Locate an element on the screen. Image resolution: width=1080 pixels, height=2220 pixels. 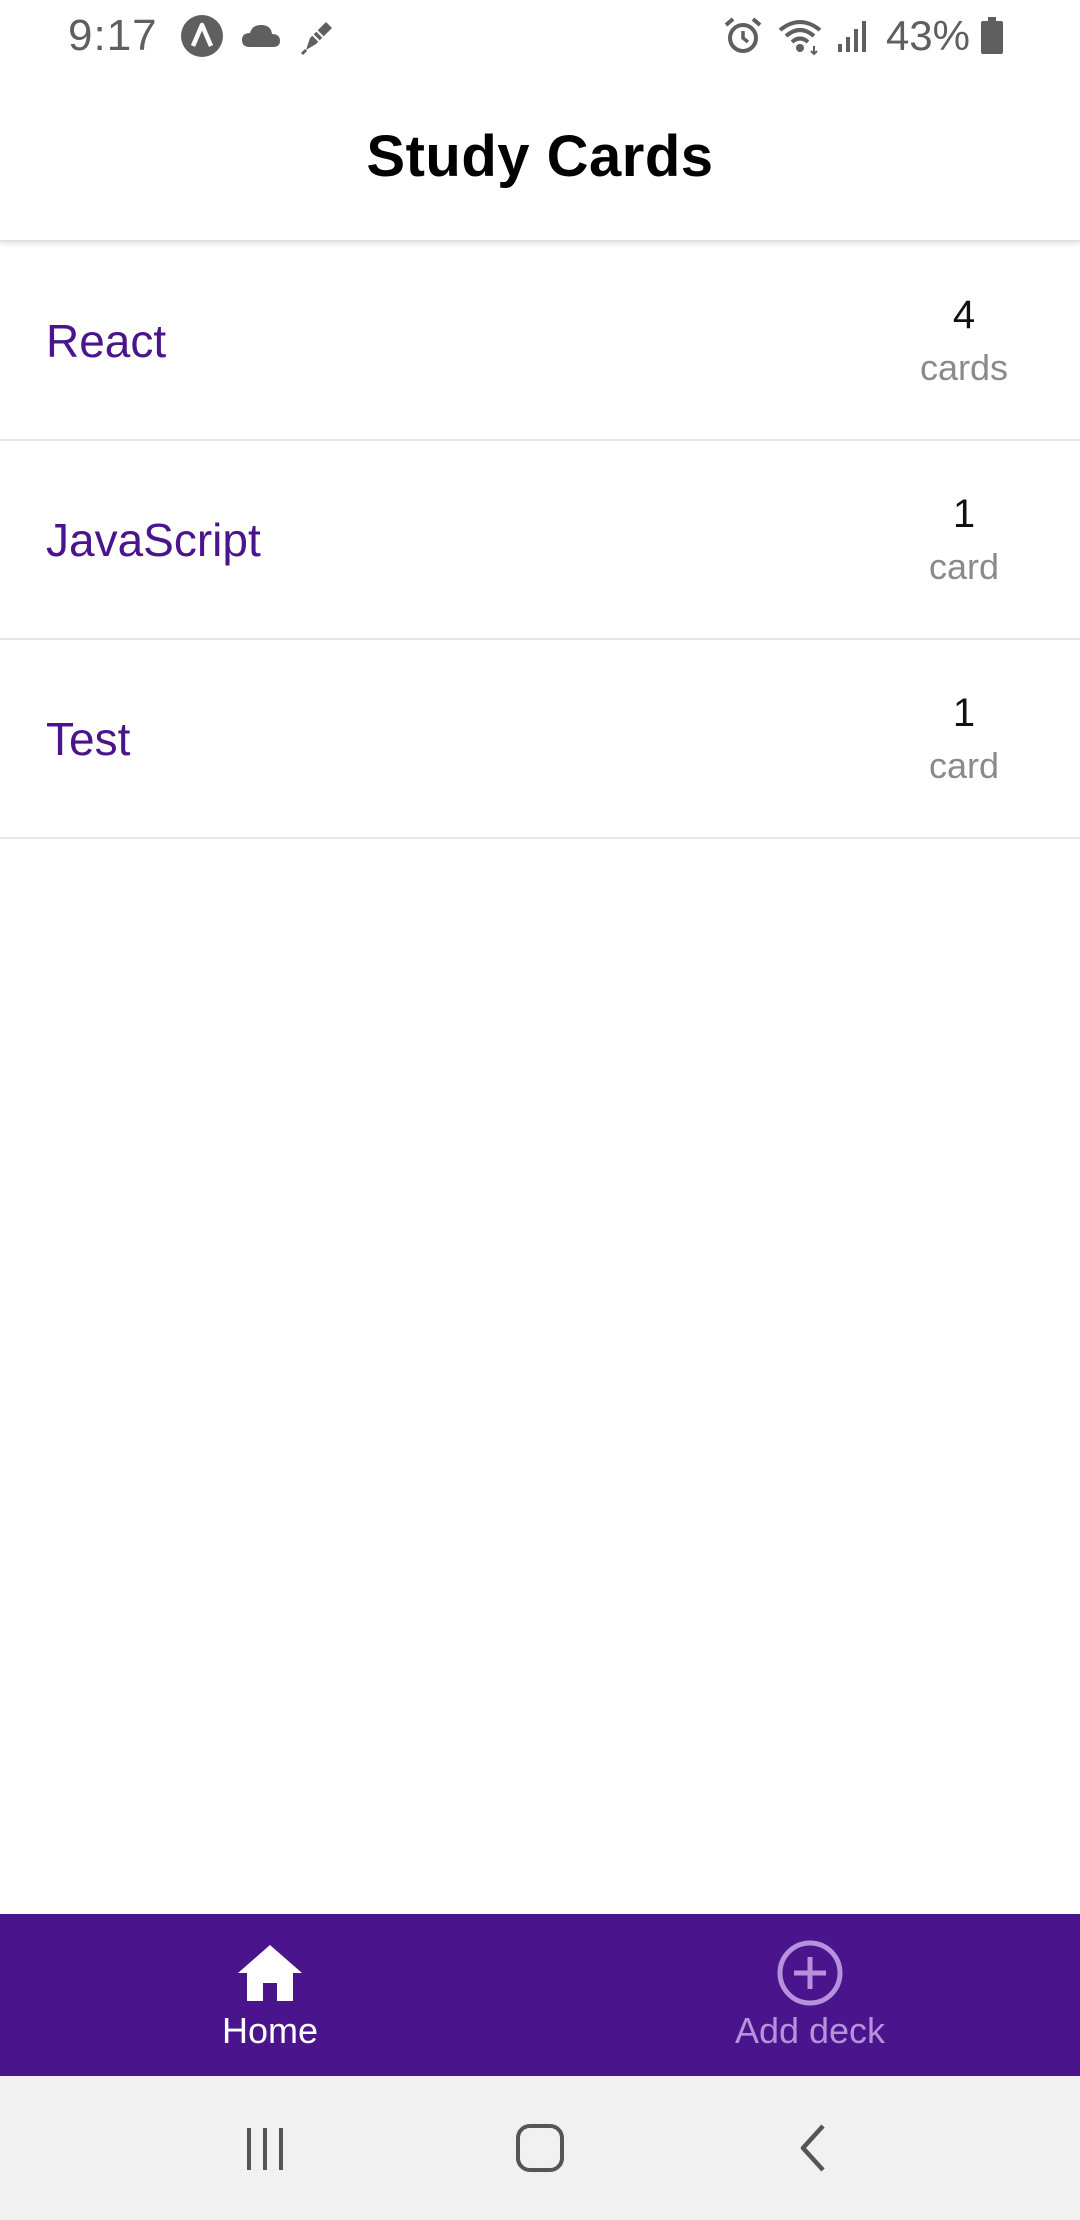
tab-home: Home is located at coordinates (270, 1995).